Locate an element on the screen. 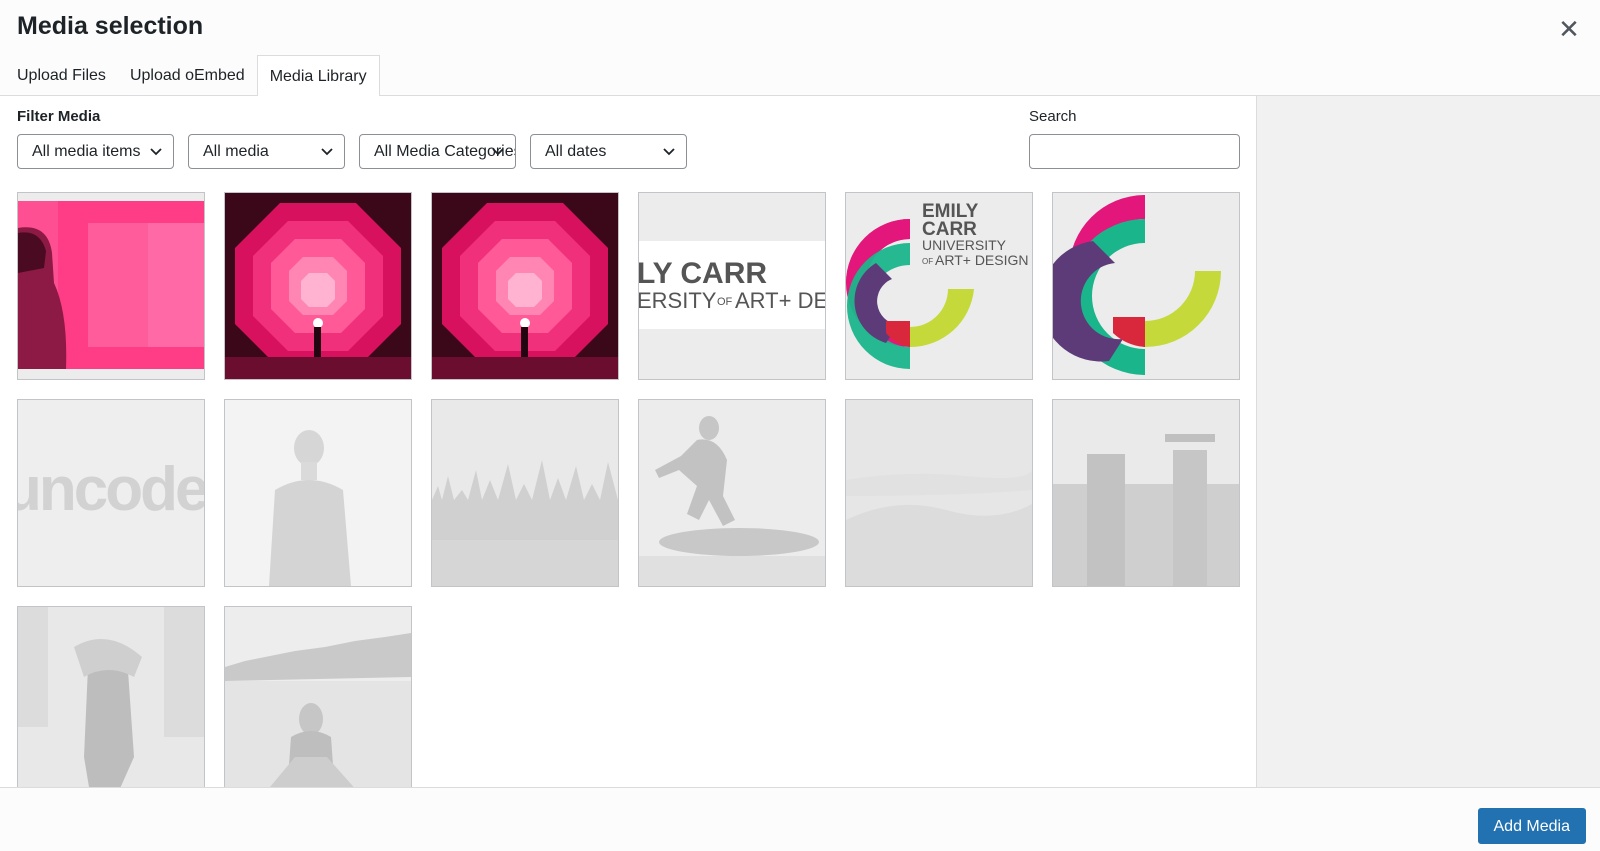 Image resolution: width=1600 pixels, height=851 pixels. thumbnail-image: LY CARR ERSITY OF ART+ DE is located at coordinates (732, 286).